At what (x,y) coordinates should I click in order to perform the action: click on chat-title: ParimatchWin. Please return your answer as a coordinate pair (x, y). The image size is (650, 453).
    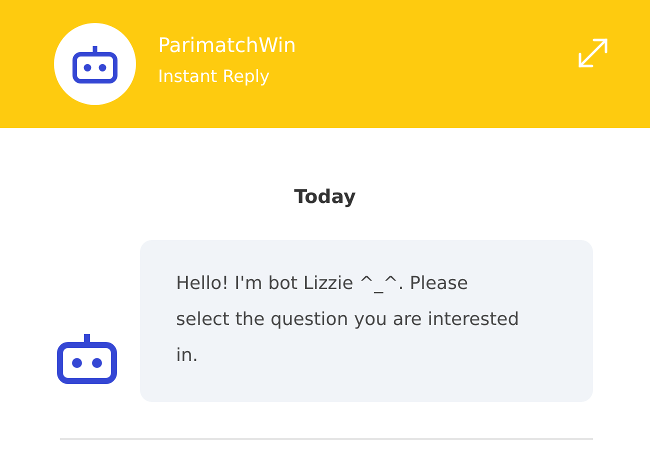
    Looking at the image, I should click on (228, 45).